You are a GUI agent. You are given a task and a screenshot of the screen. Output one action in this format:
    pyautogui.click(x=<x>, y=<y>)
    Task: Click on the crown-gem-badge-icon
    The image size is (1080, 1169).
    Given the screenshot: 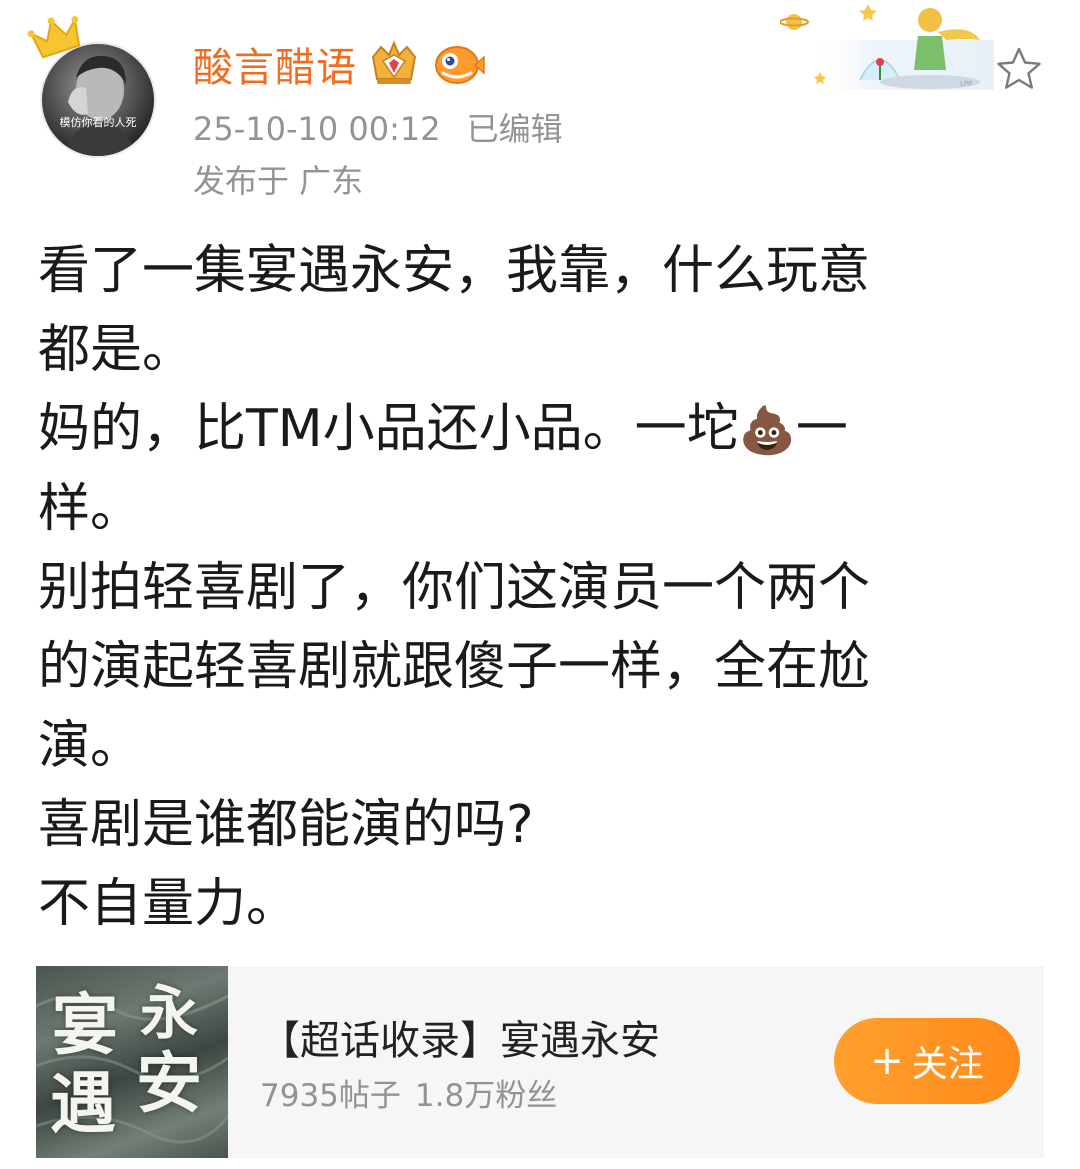 What is the action you would take?
    pyautogui.click(x=394, y=64)
    